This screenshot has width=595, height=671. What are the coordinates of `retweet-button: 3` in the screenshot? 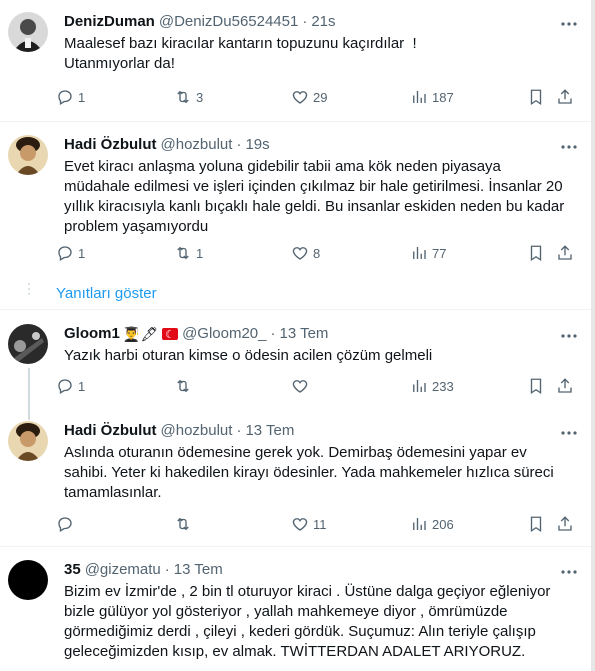 It's located at (188, 97).